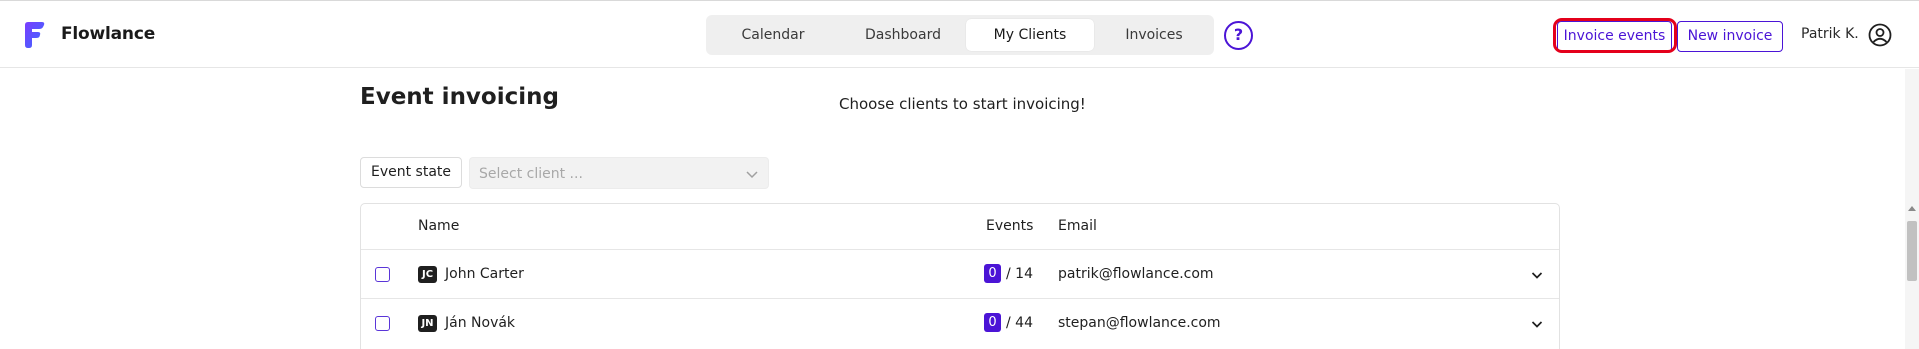 The height and width of the screenshot is (349, 1919). I want to click on column-header-name: Name, so click(439, 226).